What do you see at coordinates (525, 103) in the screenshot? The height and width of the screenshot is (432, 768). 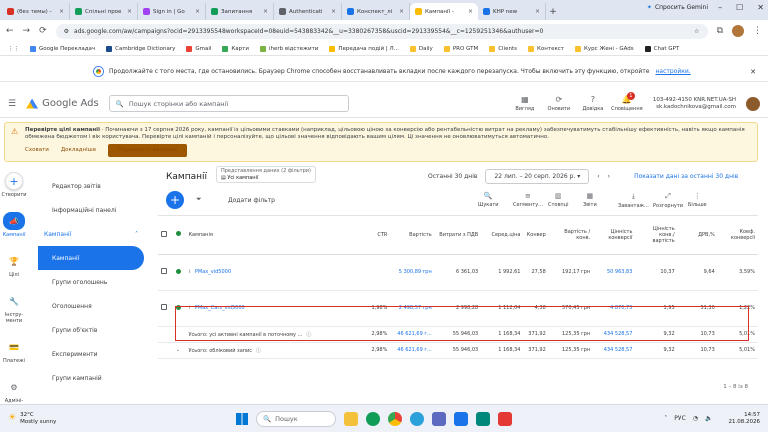 I see `top-0-button: ▦ Вигляд` at bounding box center [525, 103].